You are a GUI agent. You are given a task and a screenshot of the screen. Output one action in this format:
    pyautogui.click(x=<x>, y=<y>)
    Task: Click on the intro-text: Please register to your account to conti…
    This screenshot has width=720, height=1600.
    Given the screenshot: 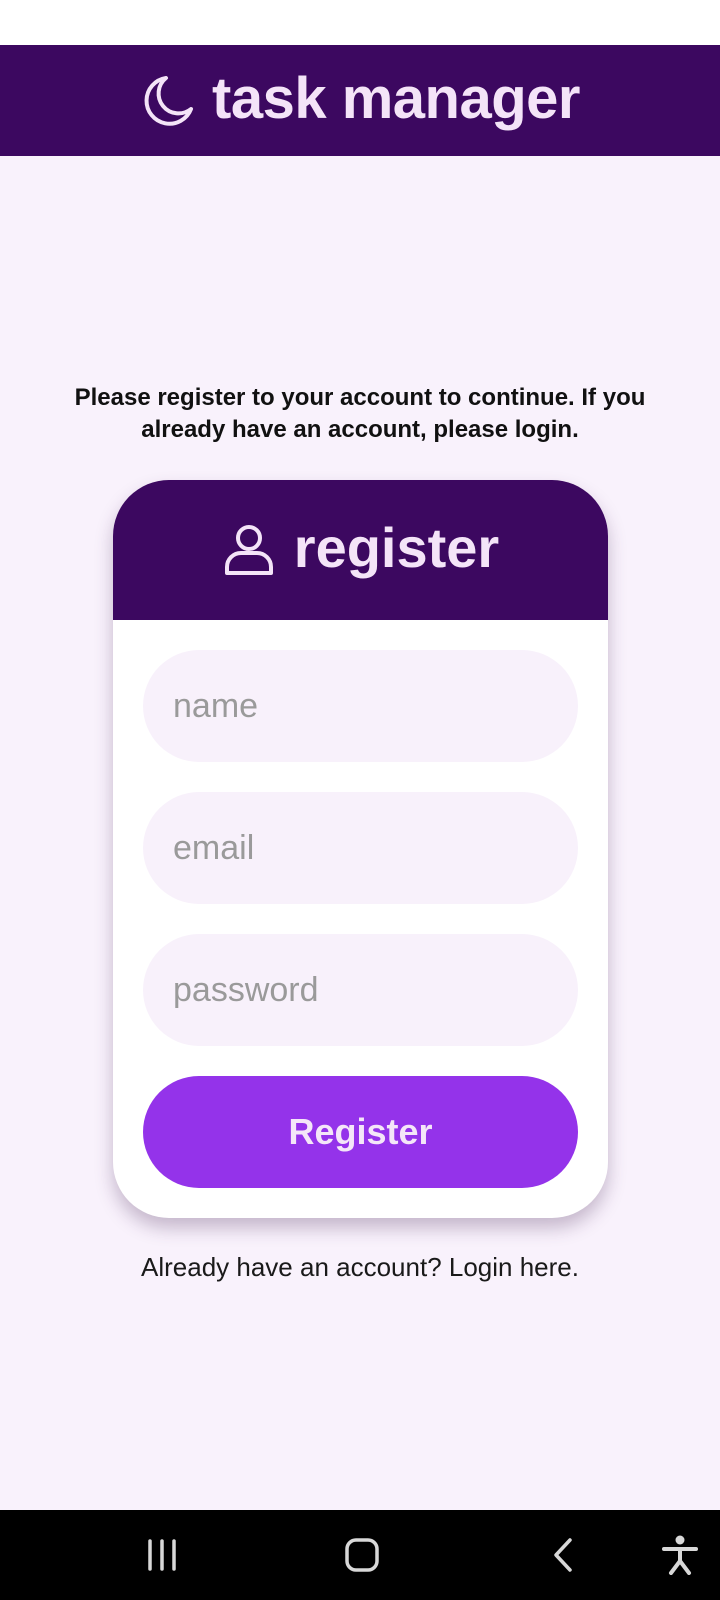 What is the action you would take?
    pyautogui.click(x=360, y=413)
    